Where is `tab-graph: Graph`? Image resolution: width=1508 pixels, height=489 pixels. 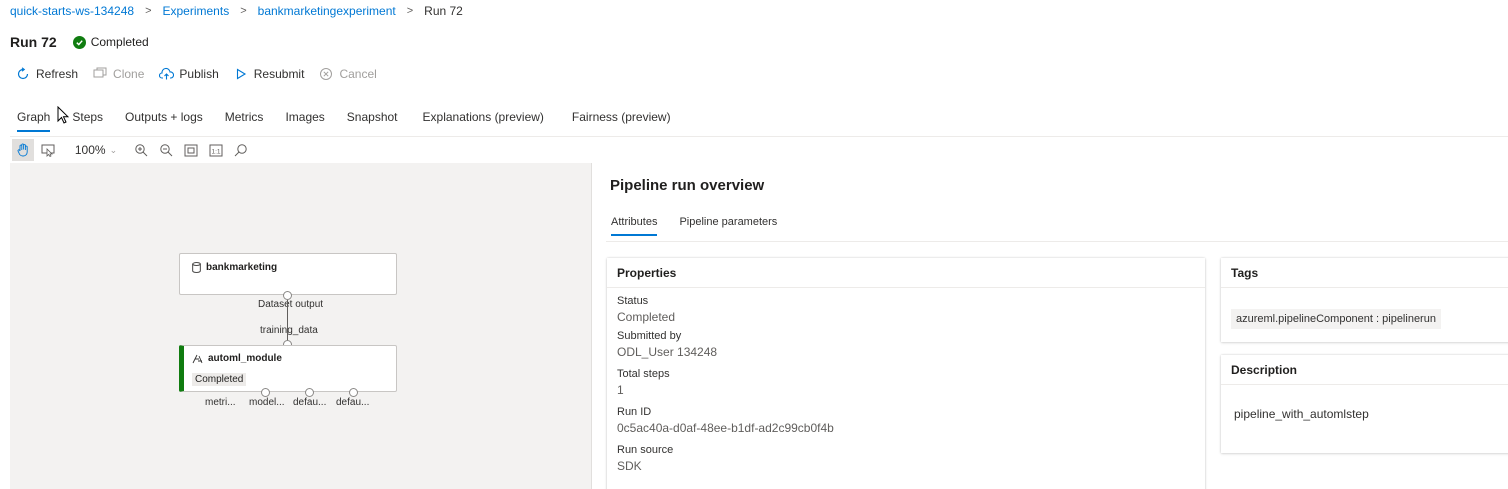
tab-graph: Graph is located at coordinates (34, 121).